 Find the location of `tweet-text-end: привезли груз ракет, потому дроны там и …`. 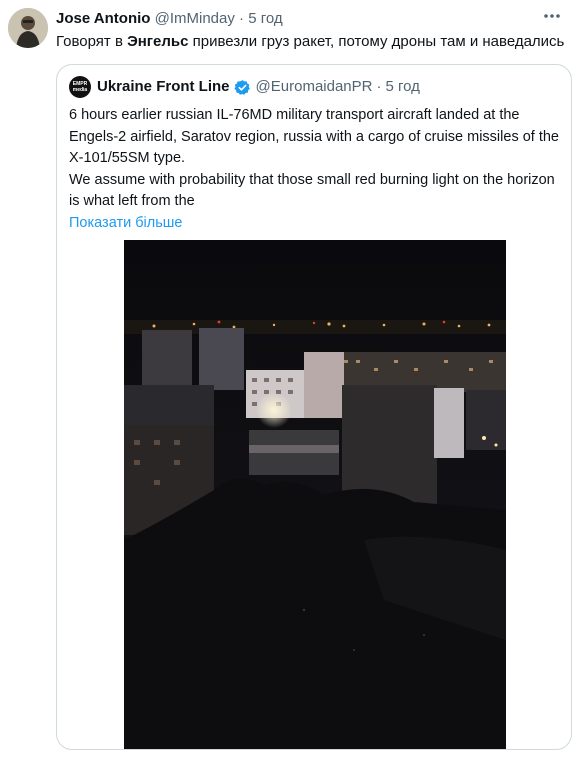

tweet-text-end: привезли груз ракет, потому дроны там и … is located at coordinates (376, 41).